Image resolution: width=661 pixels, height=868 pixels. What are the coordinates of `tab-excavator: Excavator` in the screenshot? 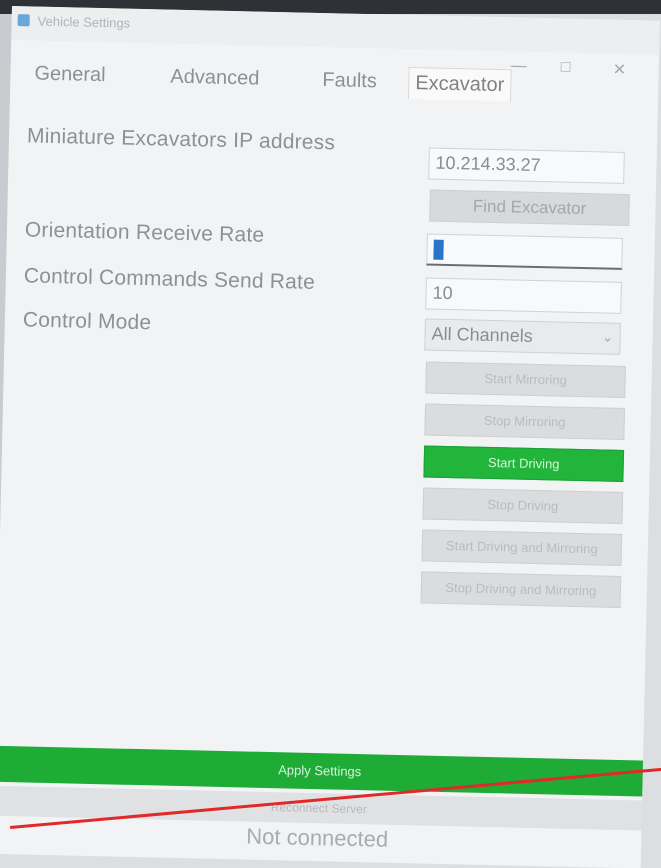 It's located at (459, 84).